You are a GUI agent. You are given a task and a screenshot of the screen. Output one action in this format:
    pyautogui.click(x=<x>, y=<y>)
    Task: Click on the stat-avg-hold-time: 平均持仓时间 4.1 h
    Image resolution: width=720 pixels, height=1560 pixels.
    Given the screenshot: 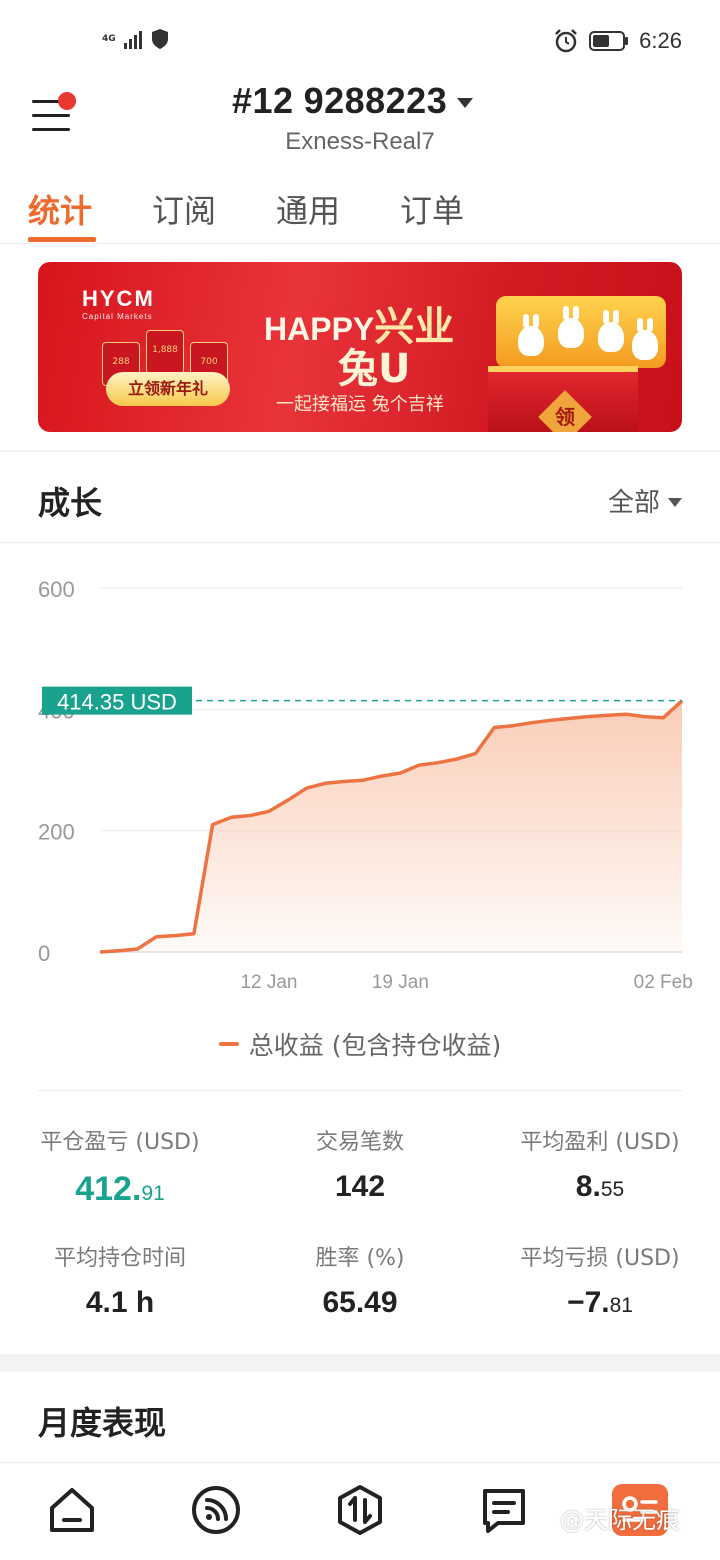 What is the action you would take?
    pyautogui.click(x=119, y=1282)
    